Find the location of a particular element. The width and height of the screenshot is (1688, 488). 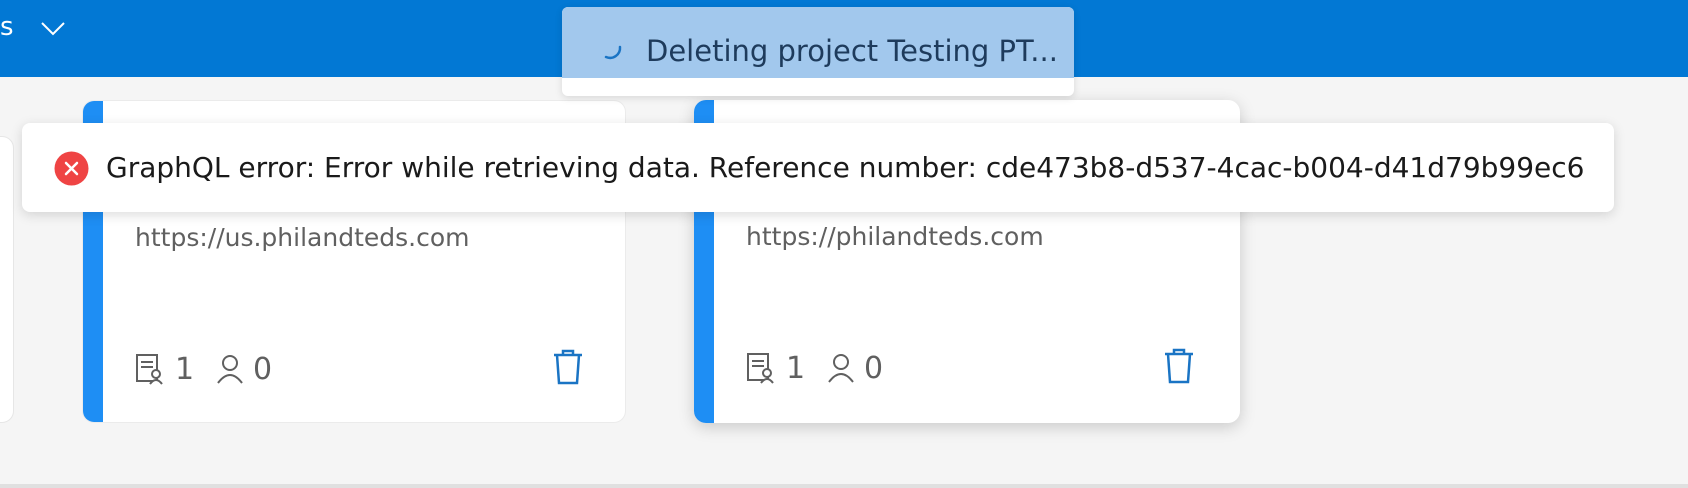

error-circle-icon is located at coordinates (71, 168).